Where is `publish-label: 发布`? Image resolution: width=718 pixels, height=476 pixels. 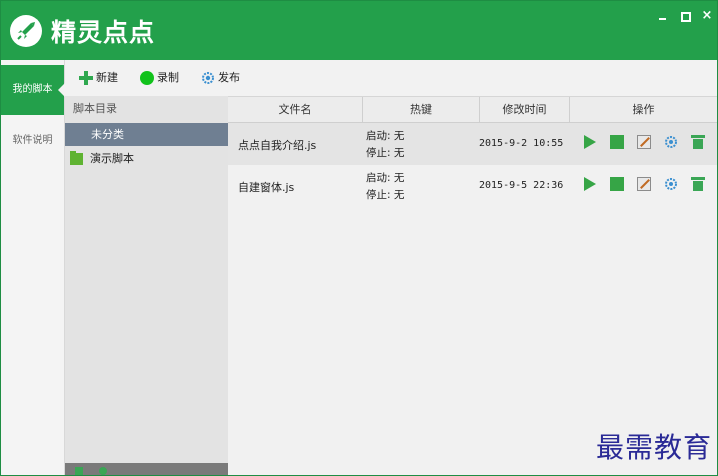 publish-label: 发布 is located at coordinates (229, 77).